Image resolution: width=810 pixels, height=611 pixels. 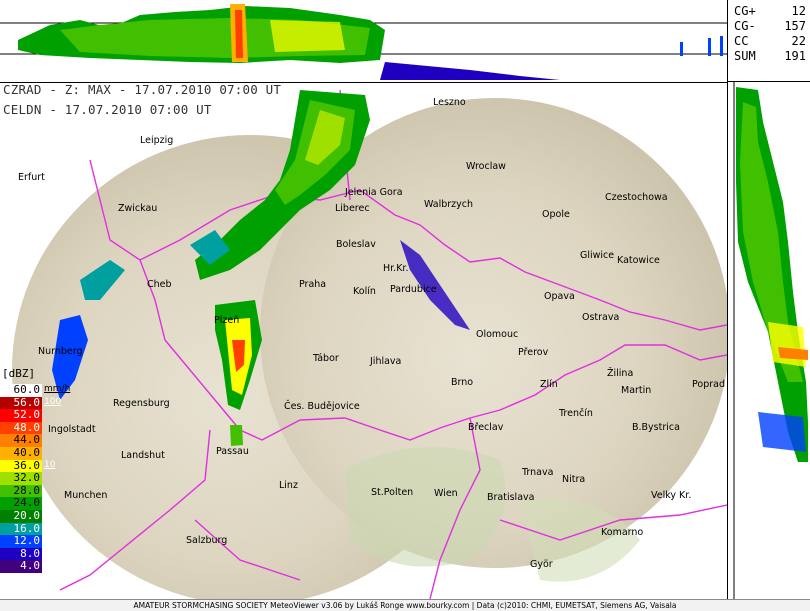 What do you see at coordinates (60, 351) in the screenshot?
I see `city-label: Nurnberg` at bounding box center [60, 351].